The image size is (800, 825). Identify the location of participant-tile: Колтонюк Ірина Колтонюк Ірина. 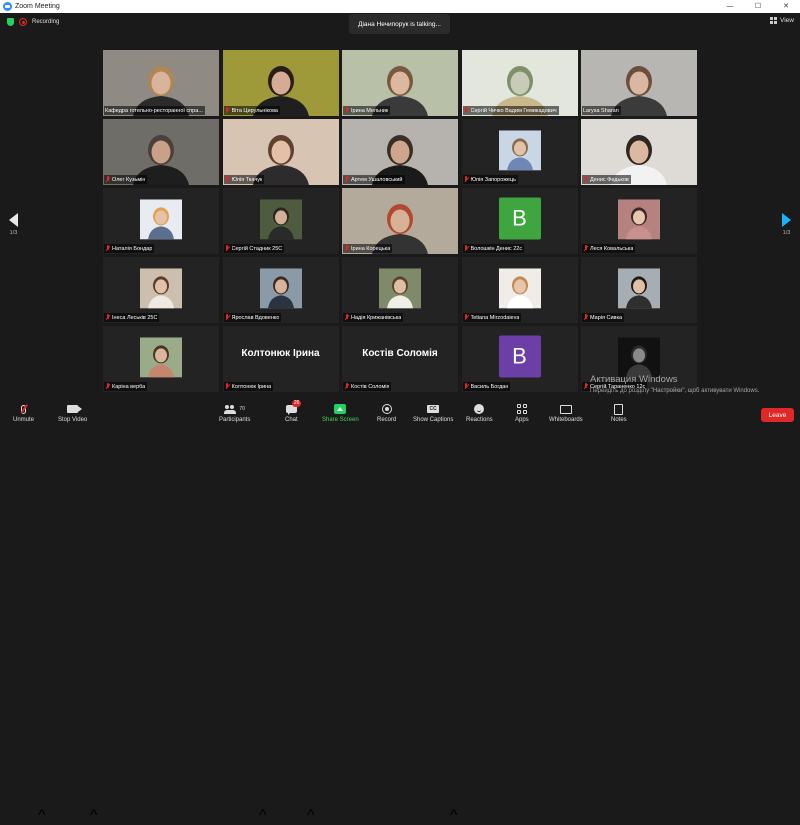
(280, 359).